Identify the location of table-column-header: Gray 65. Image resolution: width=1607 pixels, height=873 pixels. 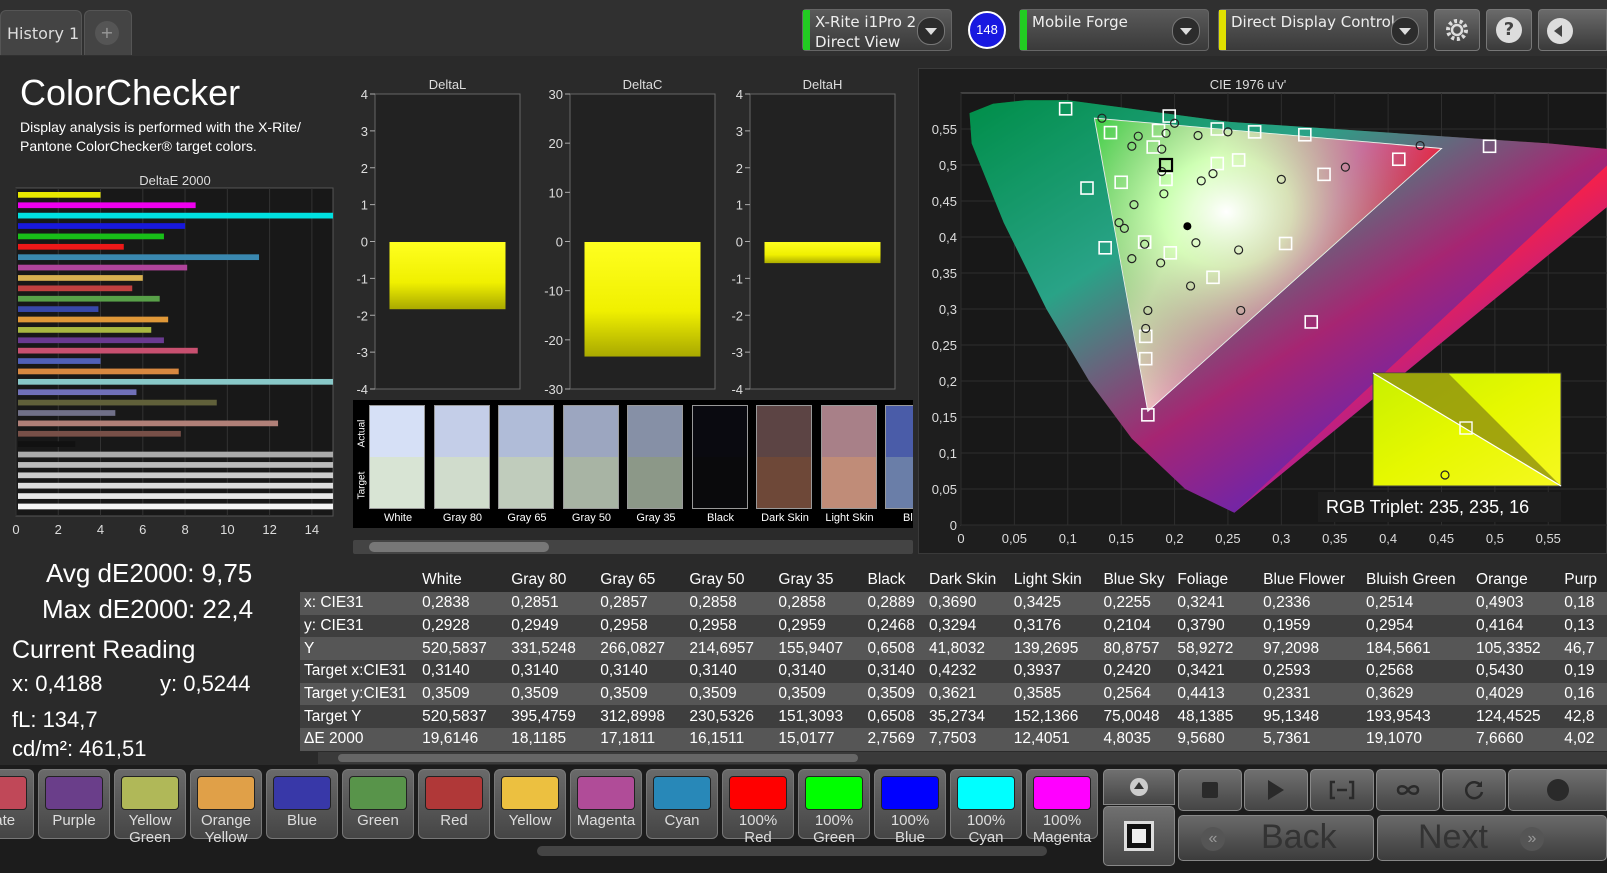
(640, 580).